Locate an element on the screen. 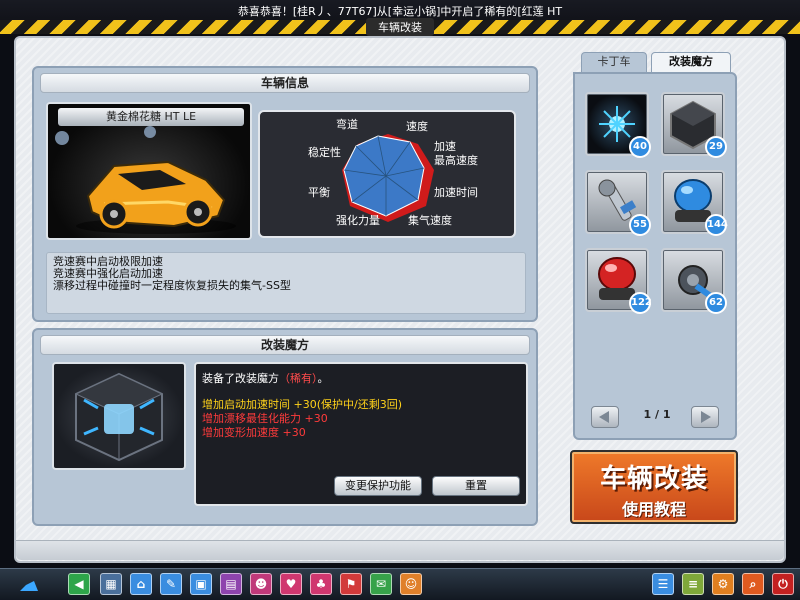 This screenshot has height=600, width=800. item-count-badge: 144 is located at coordinates (716, 225).